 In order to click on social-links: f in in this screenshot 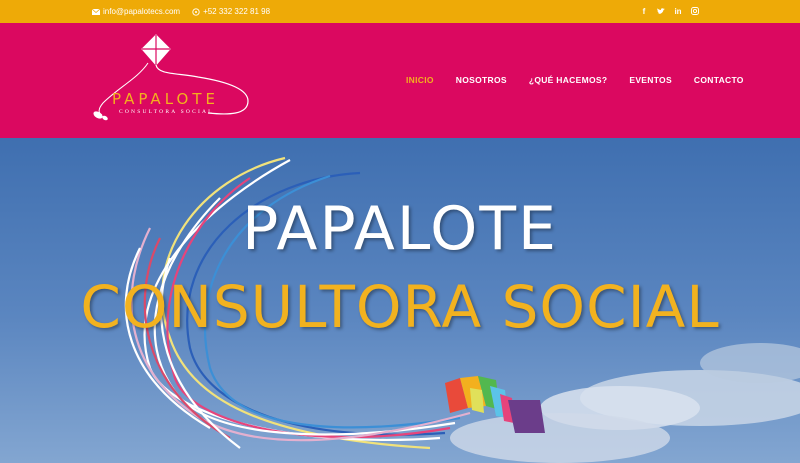, I will do `click(669, 11)`.